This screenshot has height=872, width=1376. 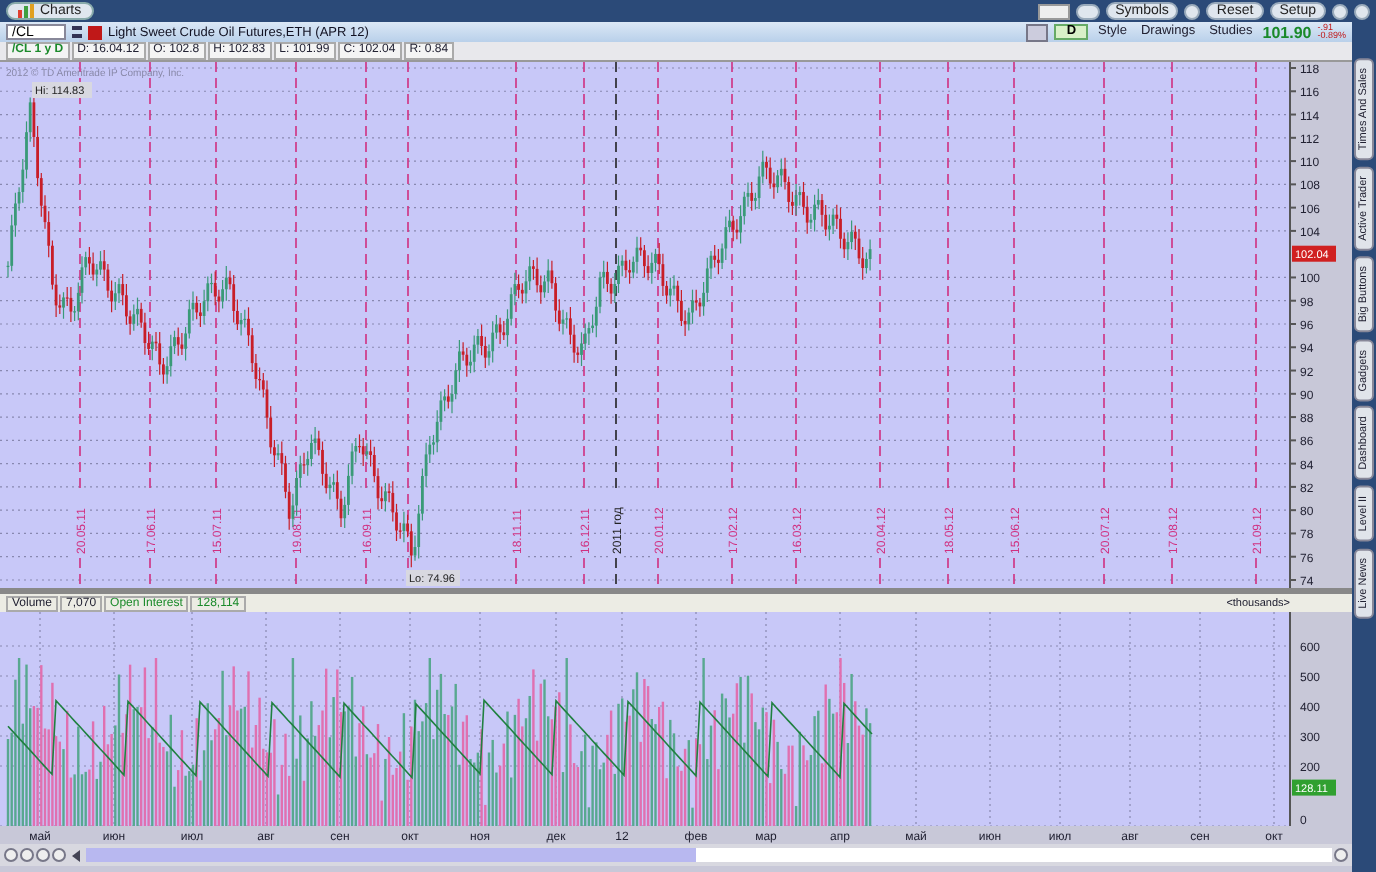 What do you see at coordinates (1287, 32) in the screenshot?
I see `last-price: 101.90` at bounding box center [1287, 32].